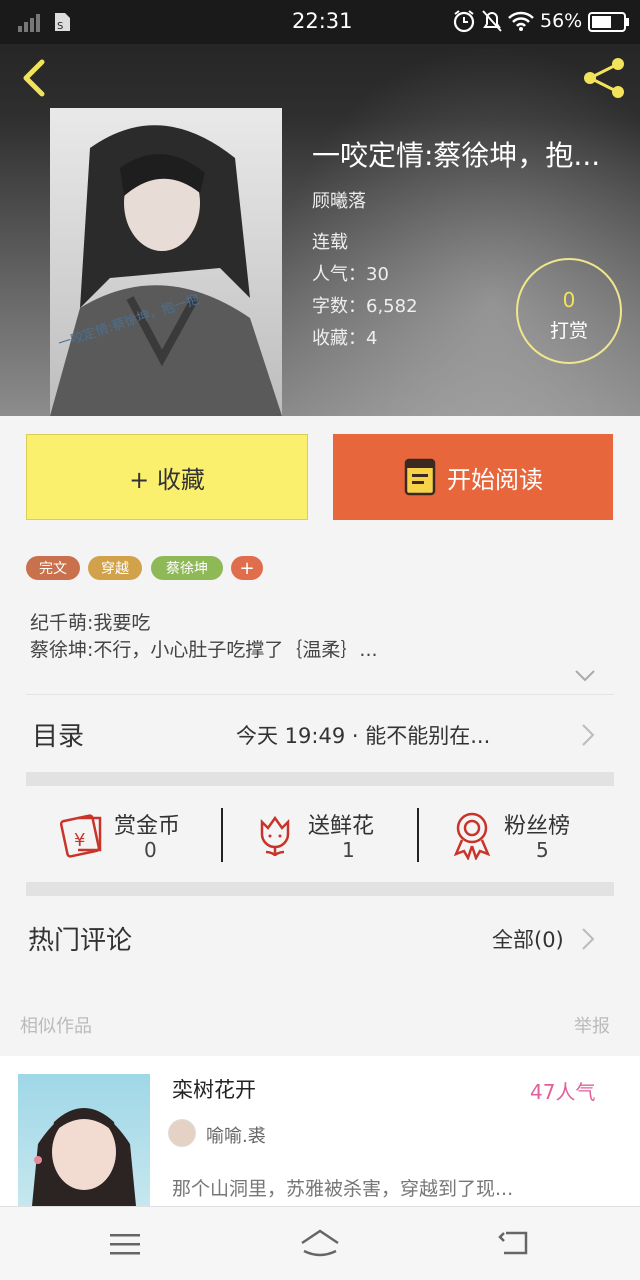  Describe the element at coordinates (341, 826) in the screenshot. I see `stat-flowers-label: 送鲜花` at that location.